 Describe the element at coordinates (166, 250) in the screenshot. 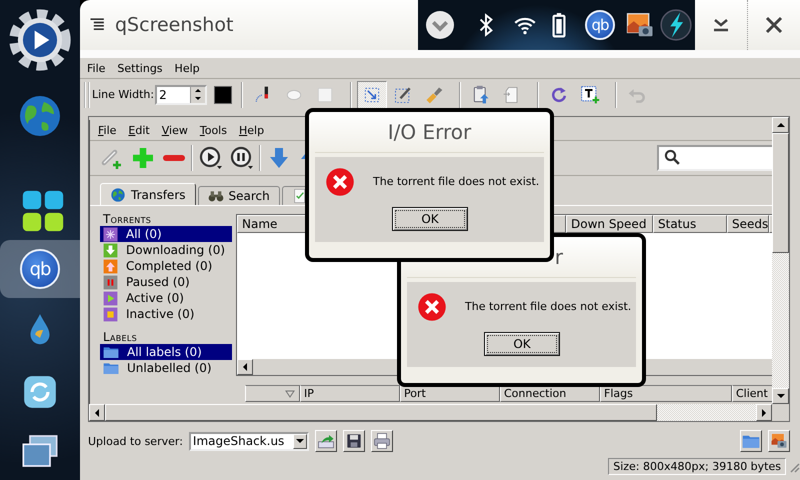

I see `filter-item: Downloading (0)` at that location.